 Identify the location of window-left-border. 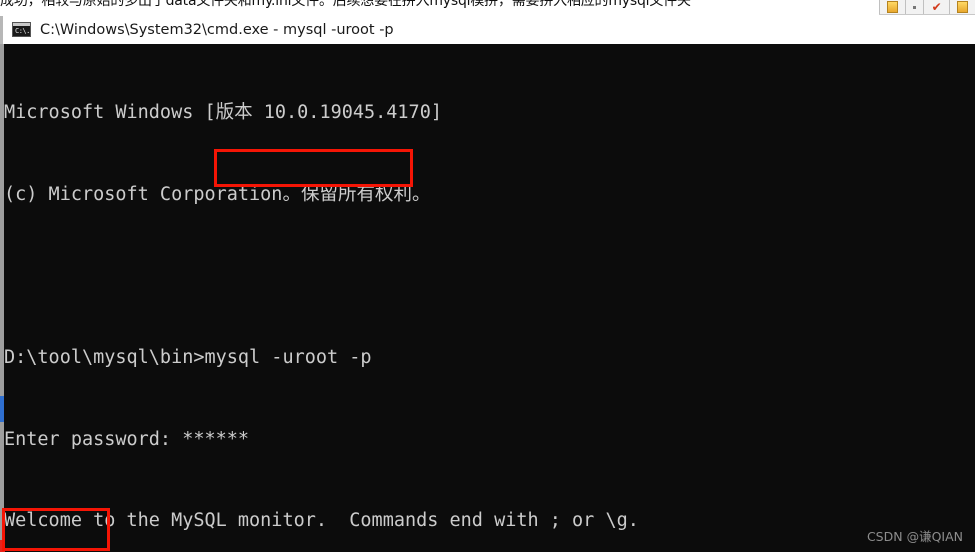
(2, 298).